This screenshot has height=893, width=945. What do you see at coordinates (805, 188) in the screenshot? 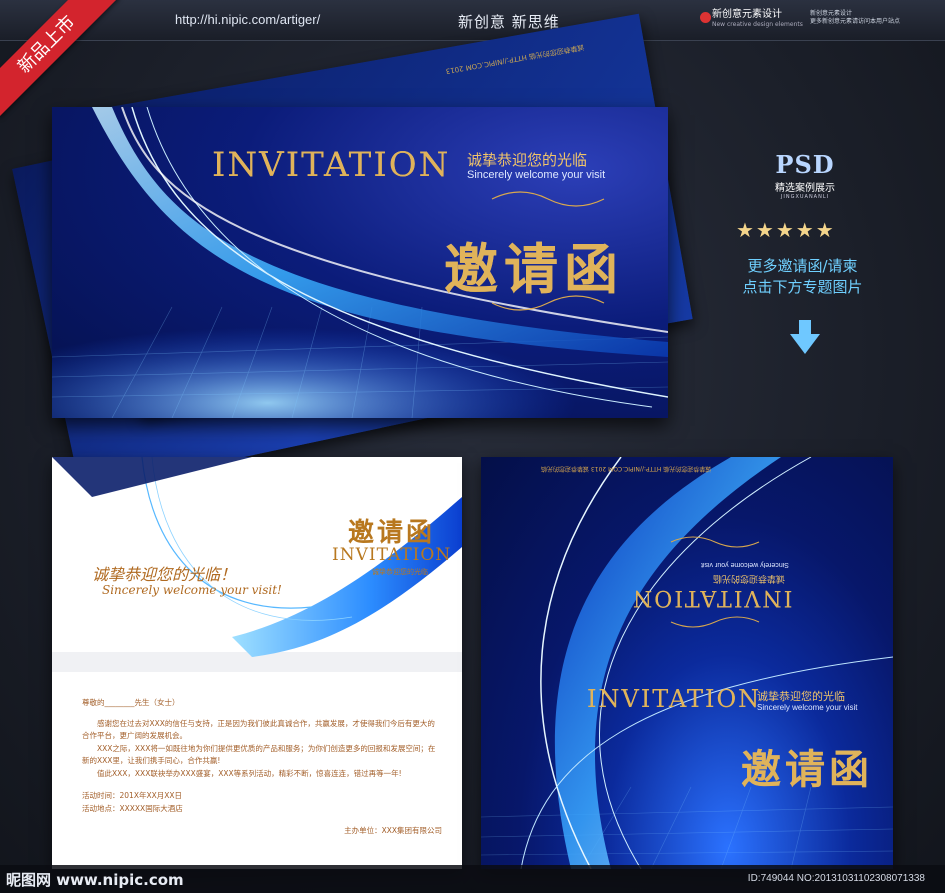
I see `psd-subtitle: 精选案例展示` at bounding box center [805, 188].